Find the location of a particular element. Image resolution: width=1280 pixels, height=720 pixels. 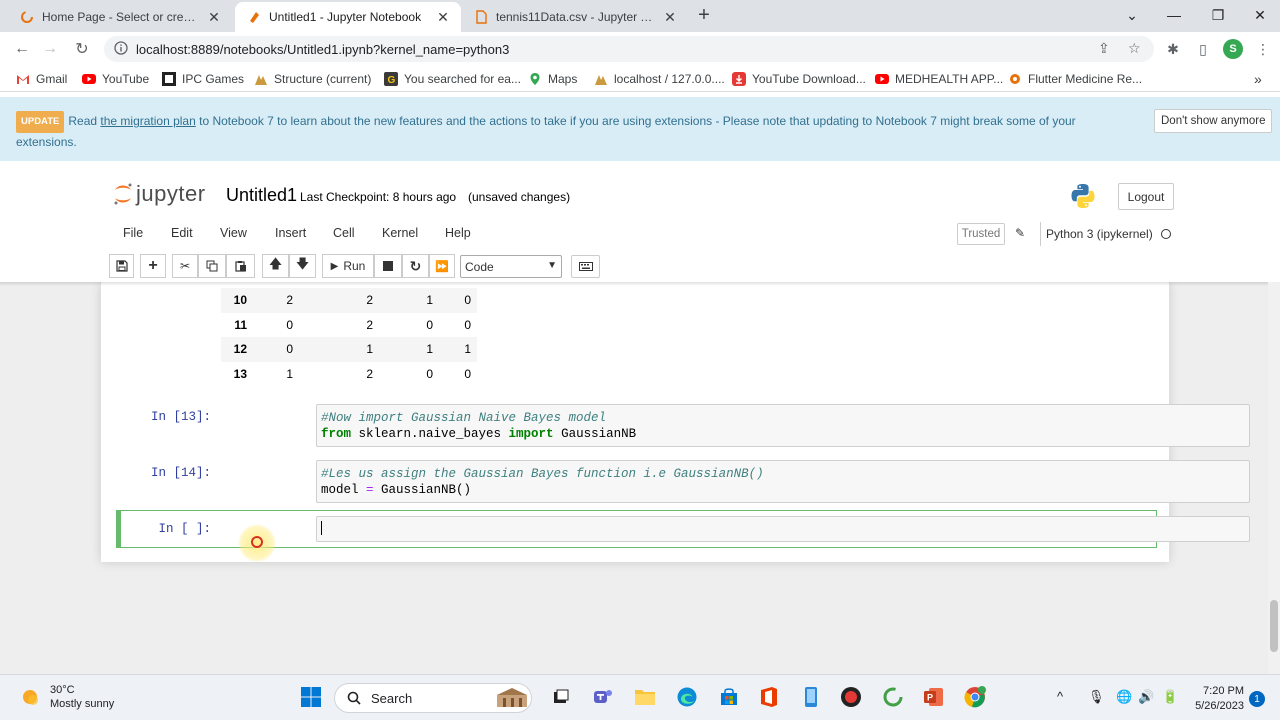

tab-tennis-csv: tennis11Data.csv - Jupyter Text E ✕ is located at coordinates (575, 17).